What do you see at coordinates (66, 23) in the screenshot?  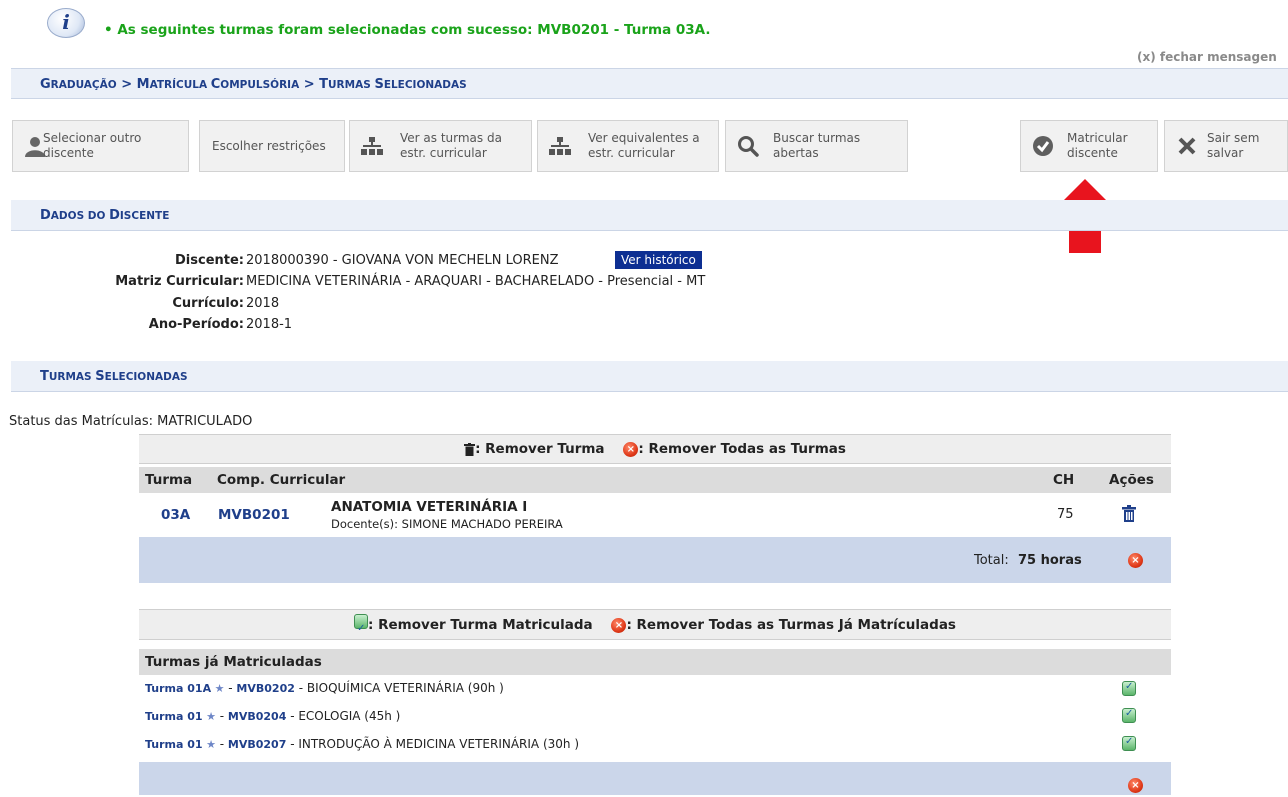 I see `info-icon: i` at bounding box center [66, 23].